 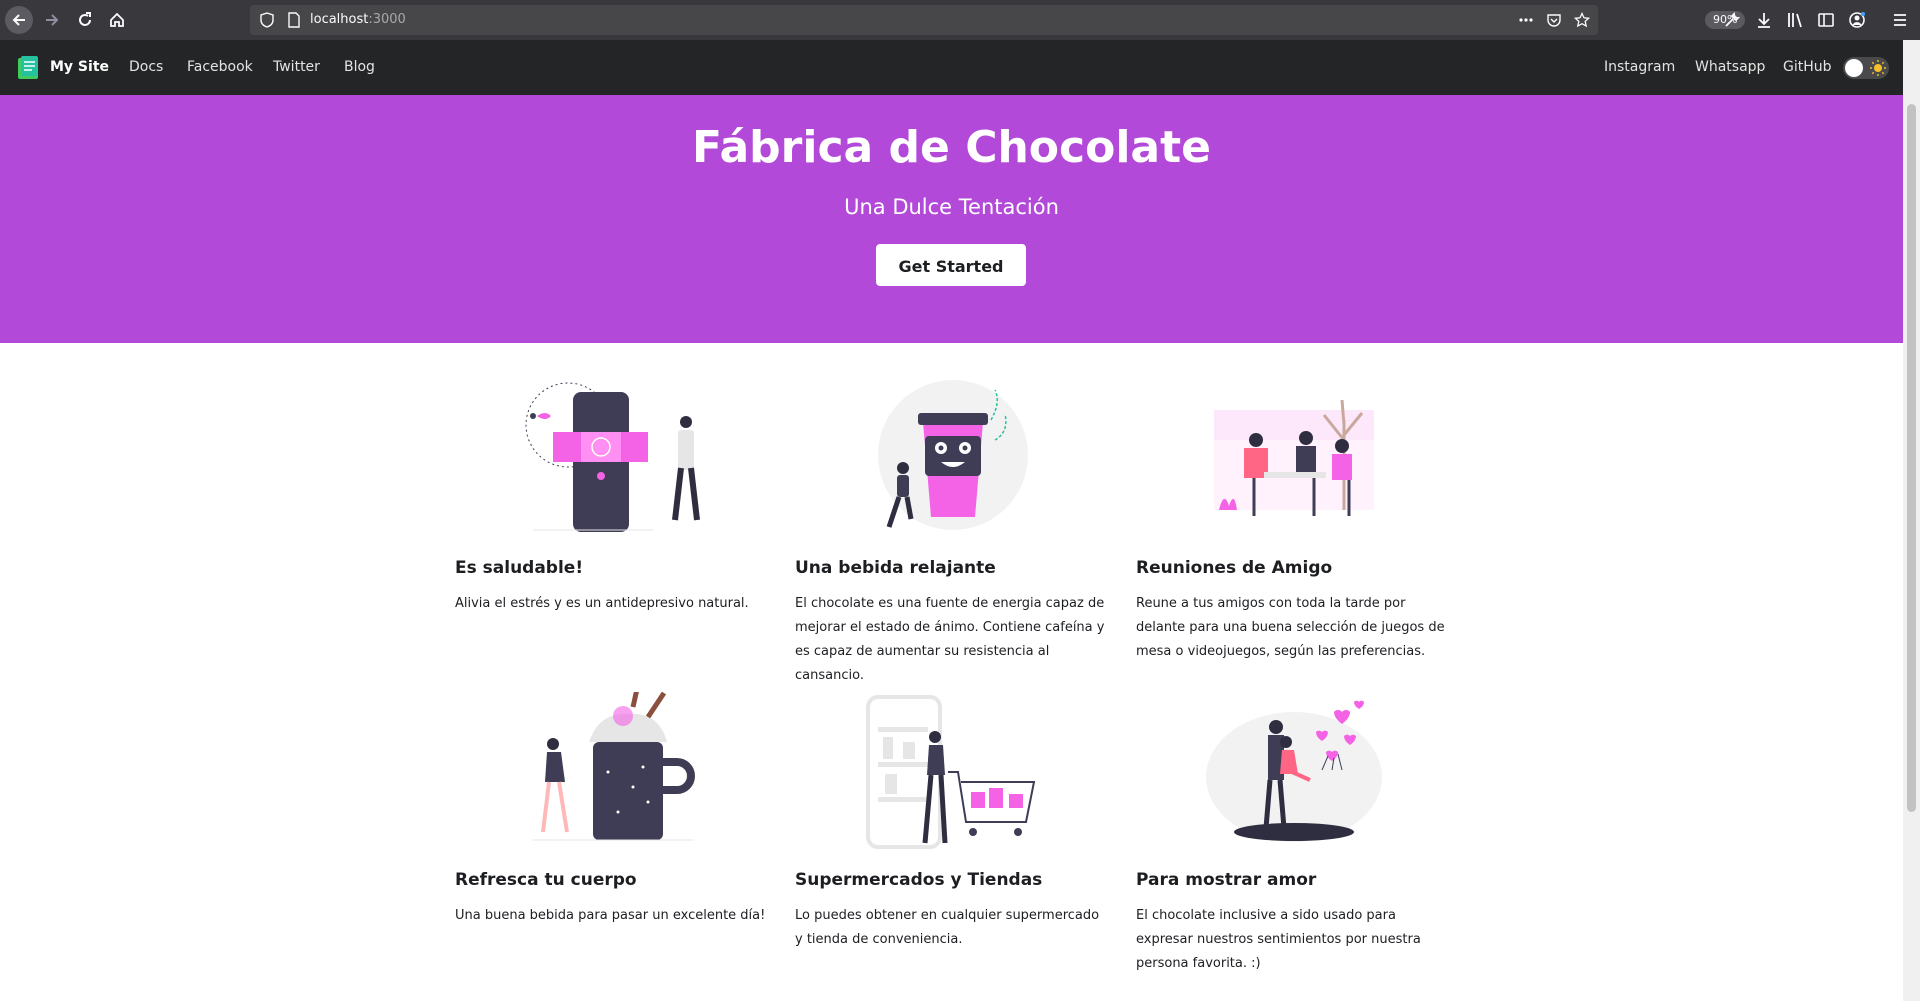 I want to click on feature-title: Es saludable!, so click(x=519, y=568).